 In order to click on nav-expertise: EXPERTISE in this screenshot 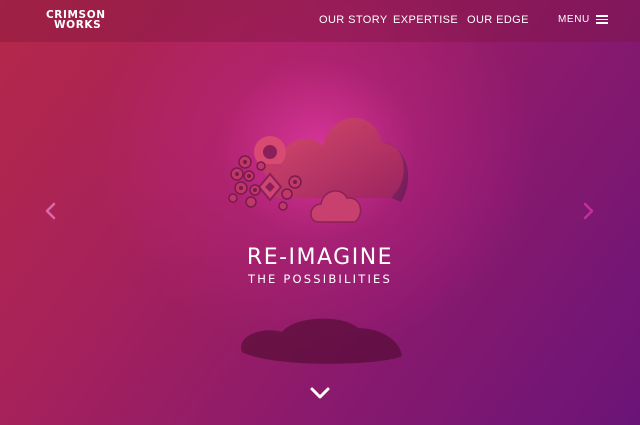, I will do `click(425, 20)`.